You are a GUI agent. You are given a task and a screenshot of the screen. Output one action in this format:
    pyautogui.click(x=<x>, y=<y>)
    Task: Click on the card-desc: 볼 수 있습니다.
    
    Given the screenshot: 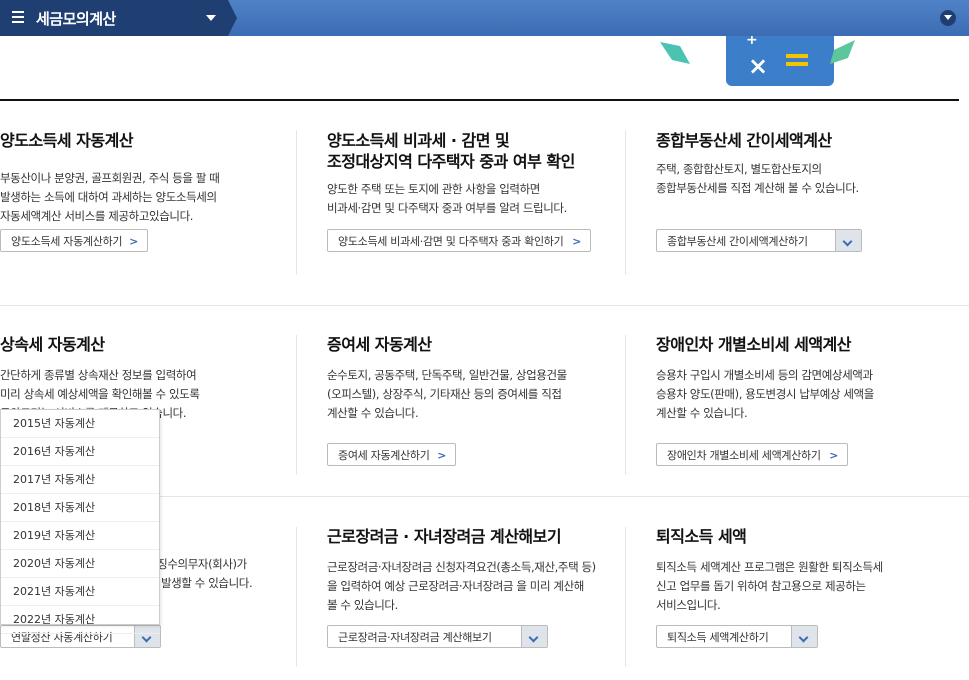 What is the action you would take?
    pyautogui.click(x=362, y=605)
    